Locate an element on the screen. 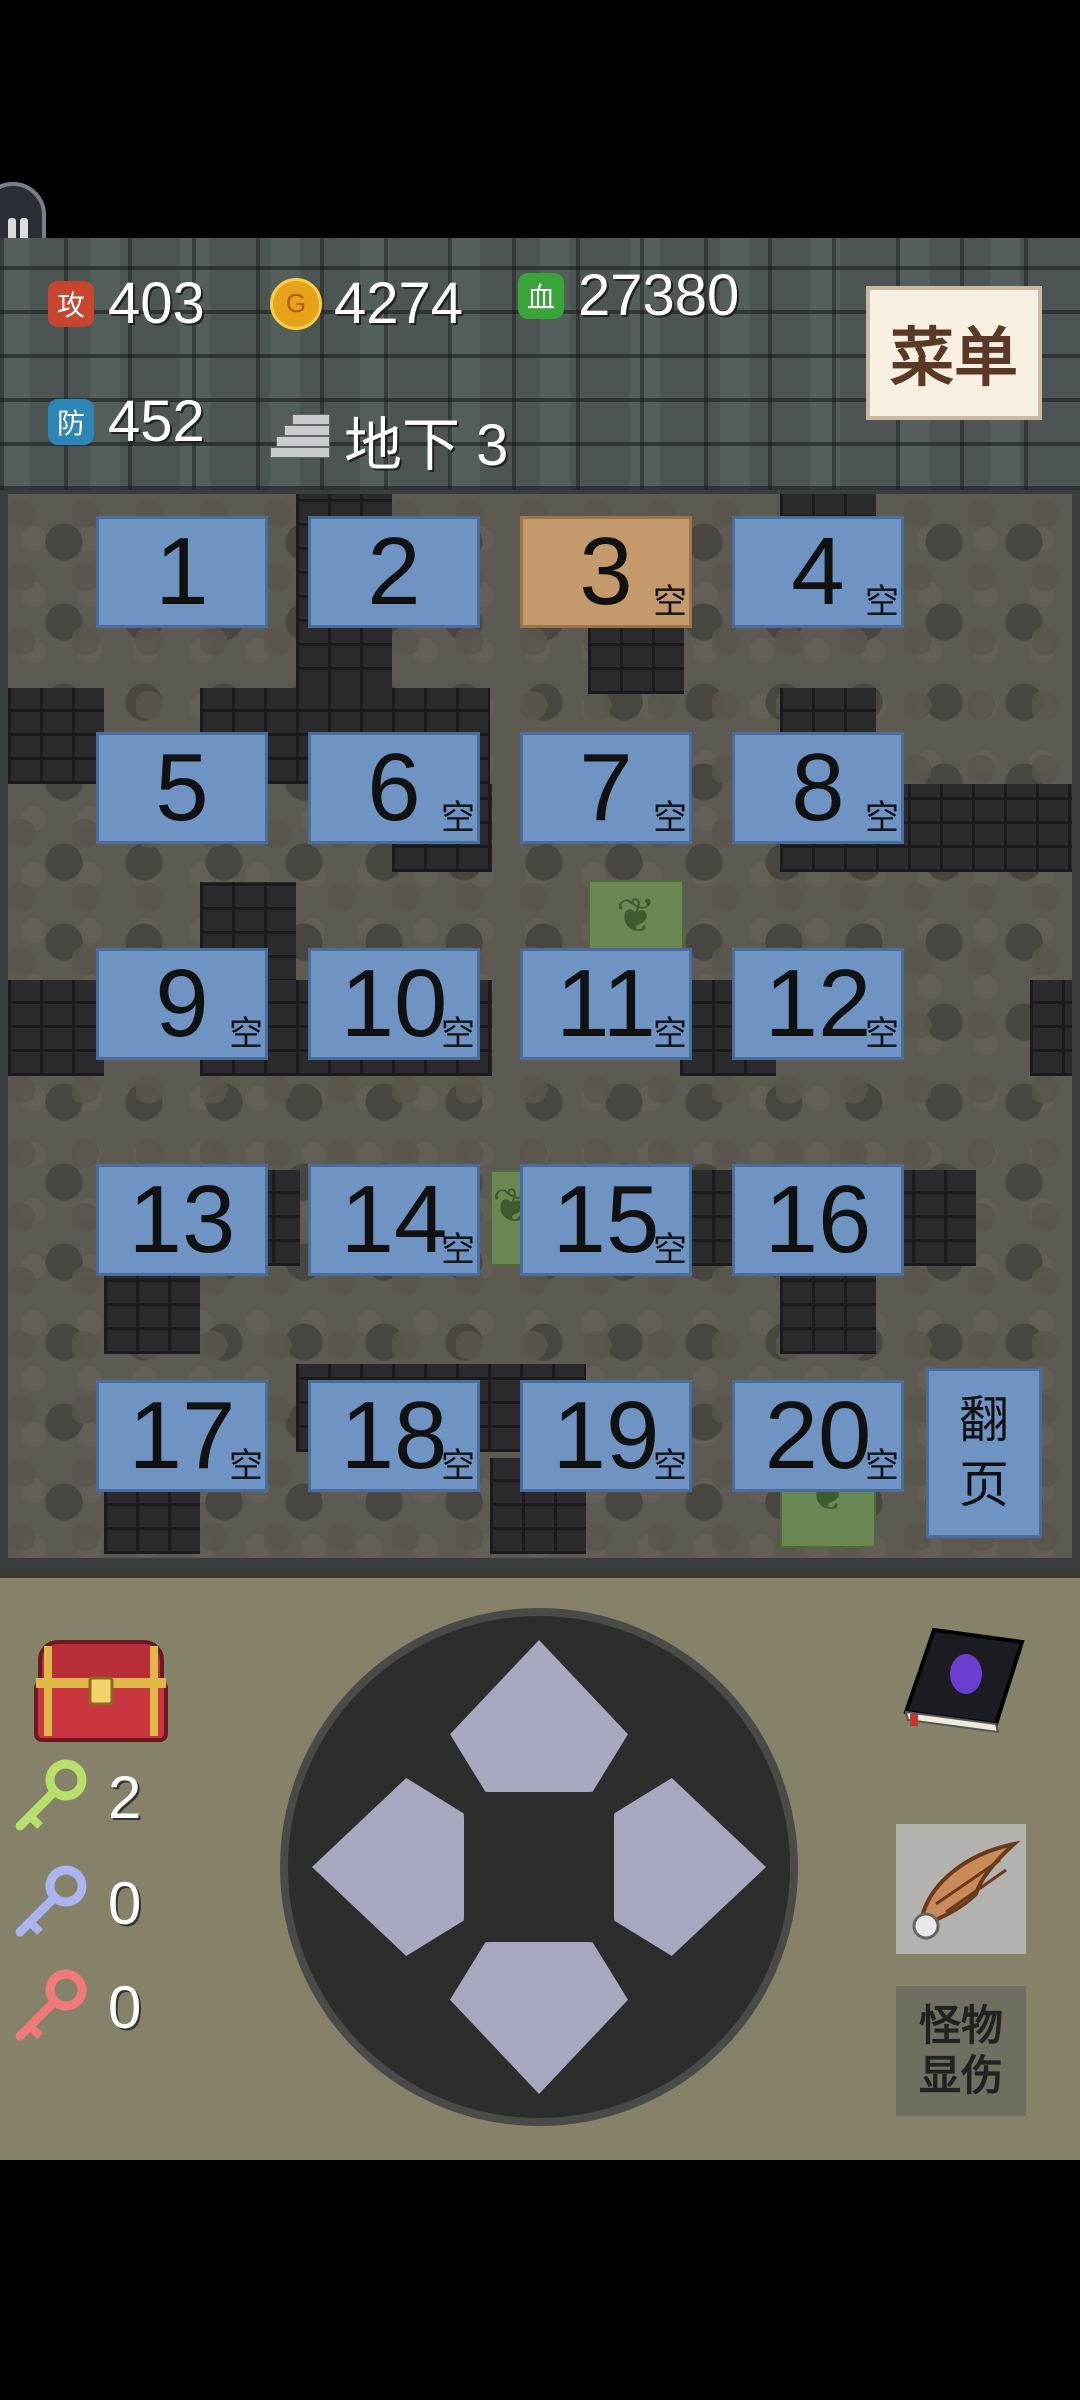  save-slot-number: 4 is located at coordinates (818, 571).